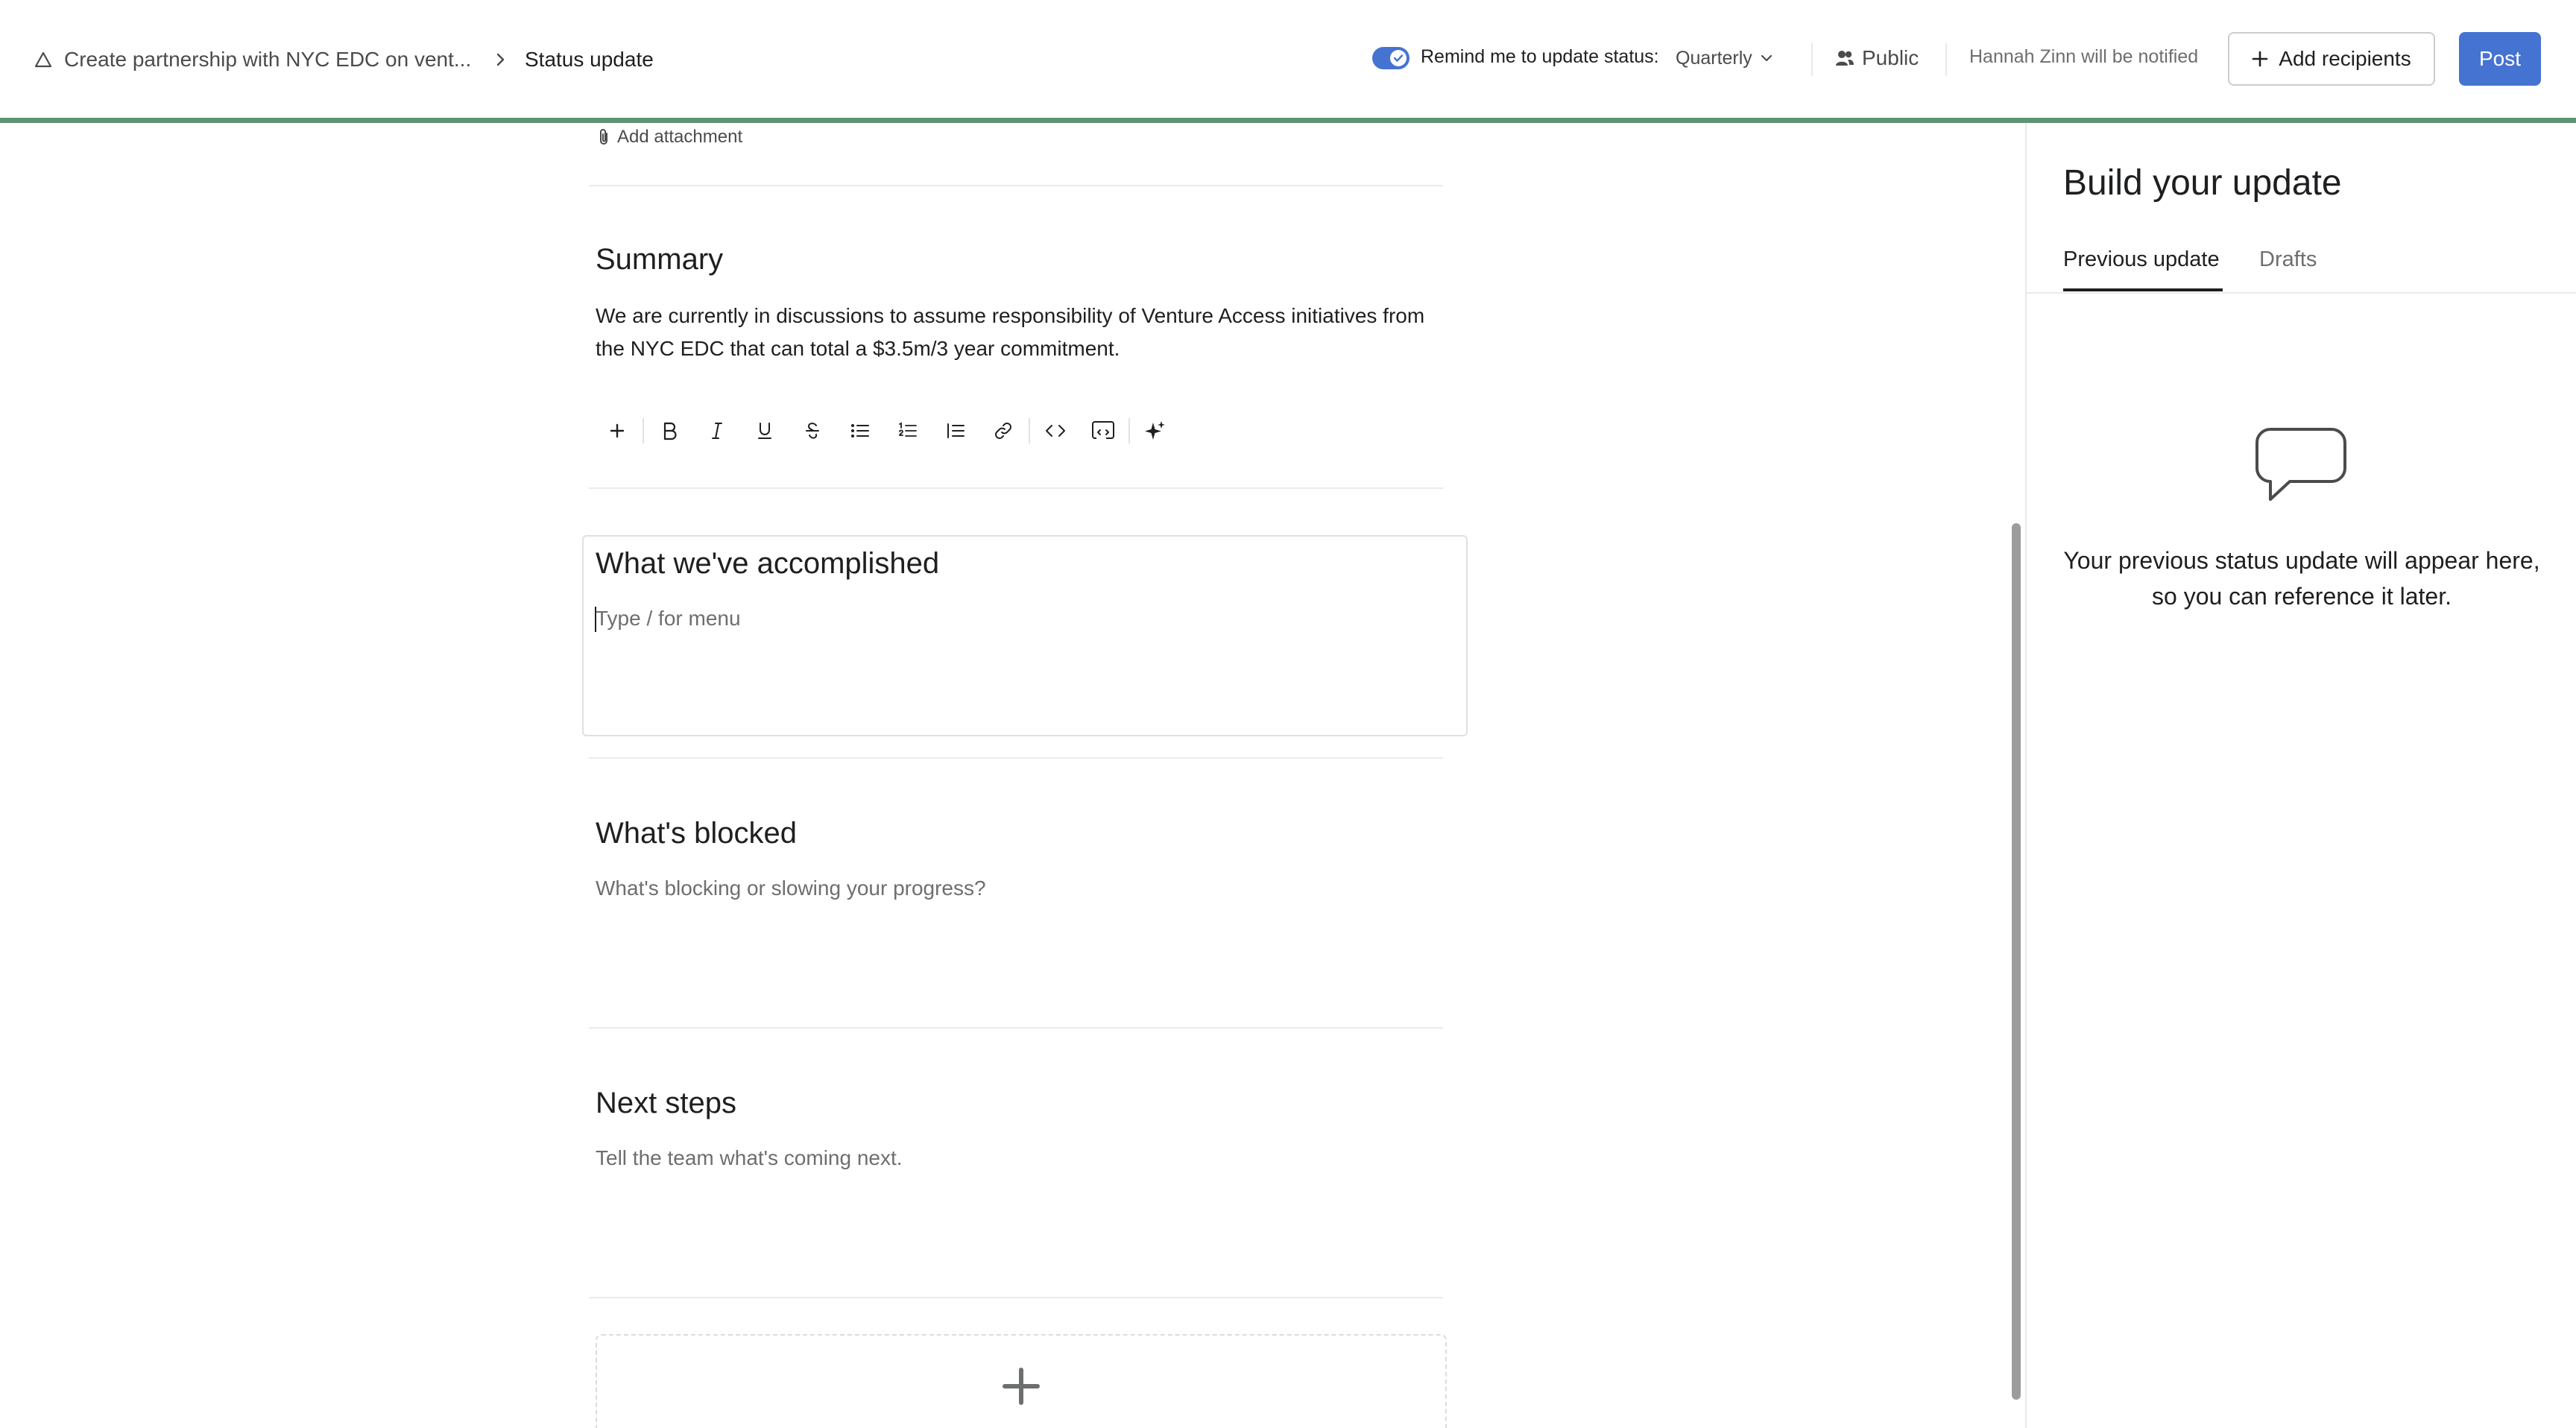 This screenshot has height=1428, width=2576. I want to click on notify-text: Hannah Zinn will be notified, so click(2084, 56).